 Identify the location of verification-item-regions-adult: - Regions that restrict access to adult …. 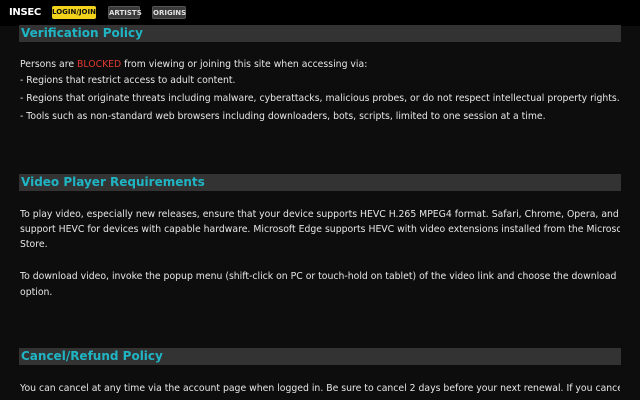
(128, 80).